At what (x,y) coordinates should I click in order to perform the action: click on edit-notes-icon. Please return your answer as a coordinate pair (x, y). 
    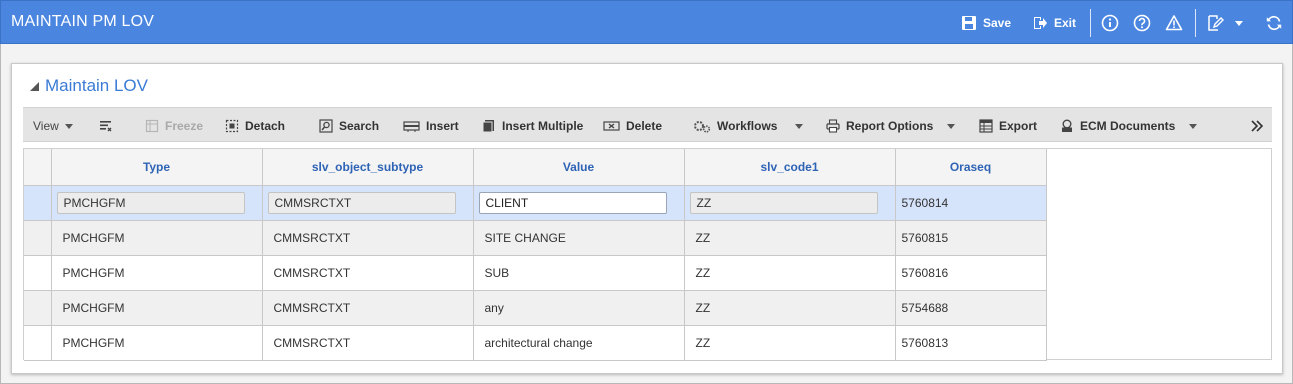
    Looking at the image, I should click on (1215, 23).